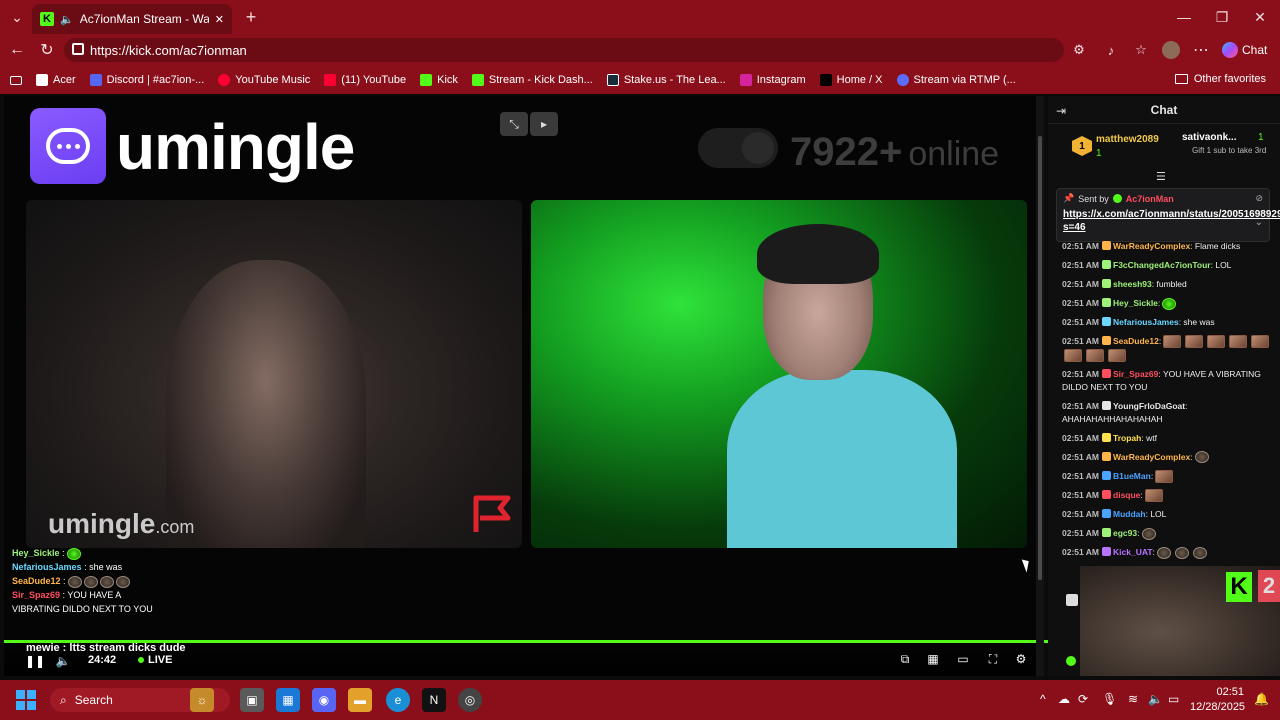 This screenshot has width=1280, height=720. What do you see at coordinates (1072, 600) in the screenshot?
I see `chat-emote-icon` at bounding box center [1072, 600].